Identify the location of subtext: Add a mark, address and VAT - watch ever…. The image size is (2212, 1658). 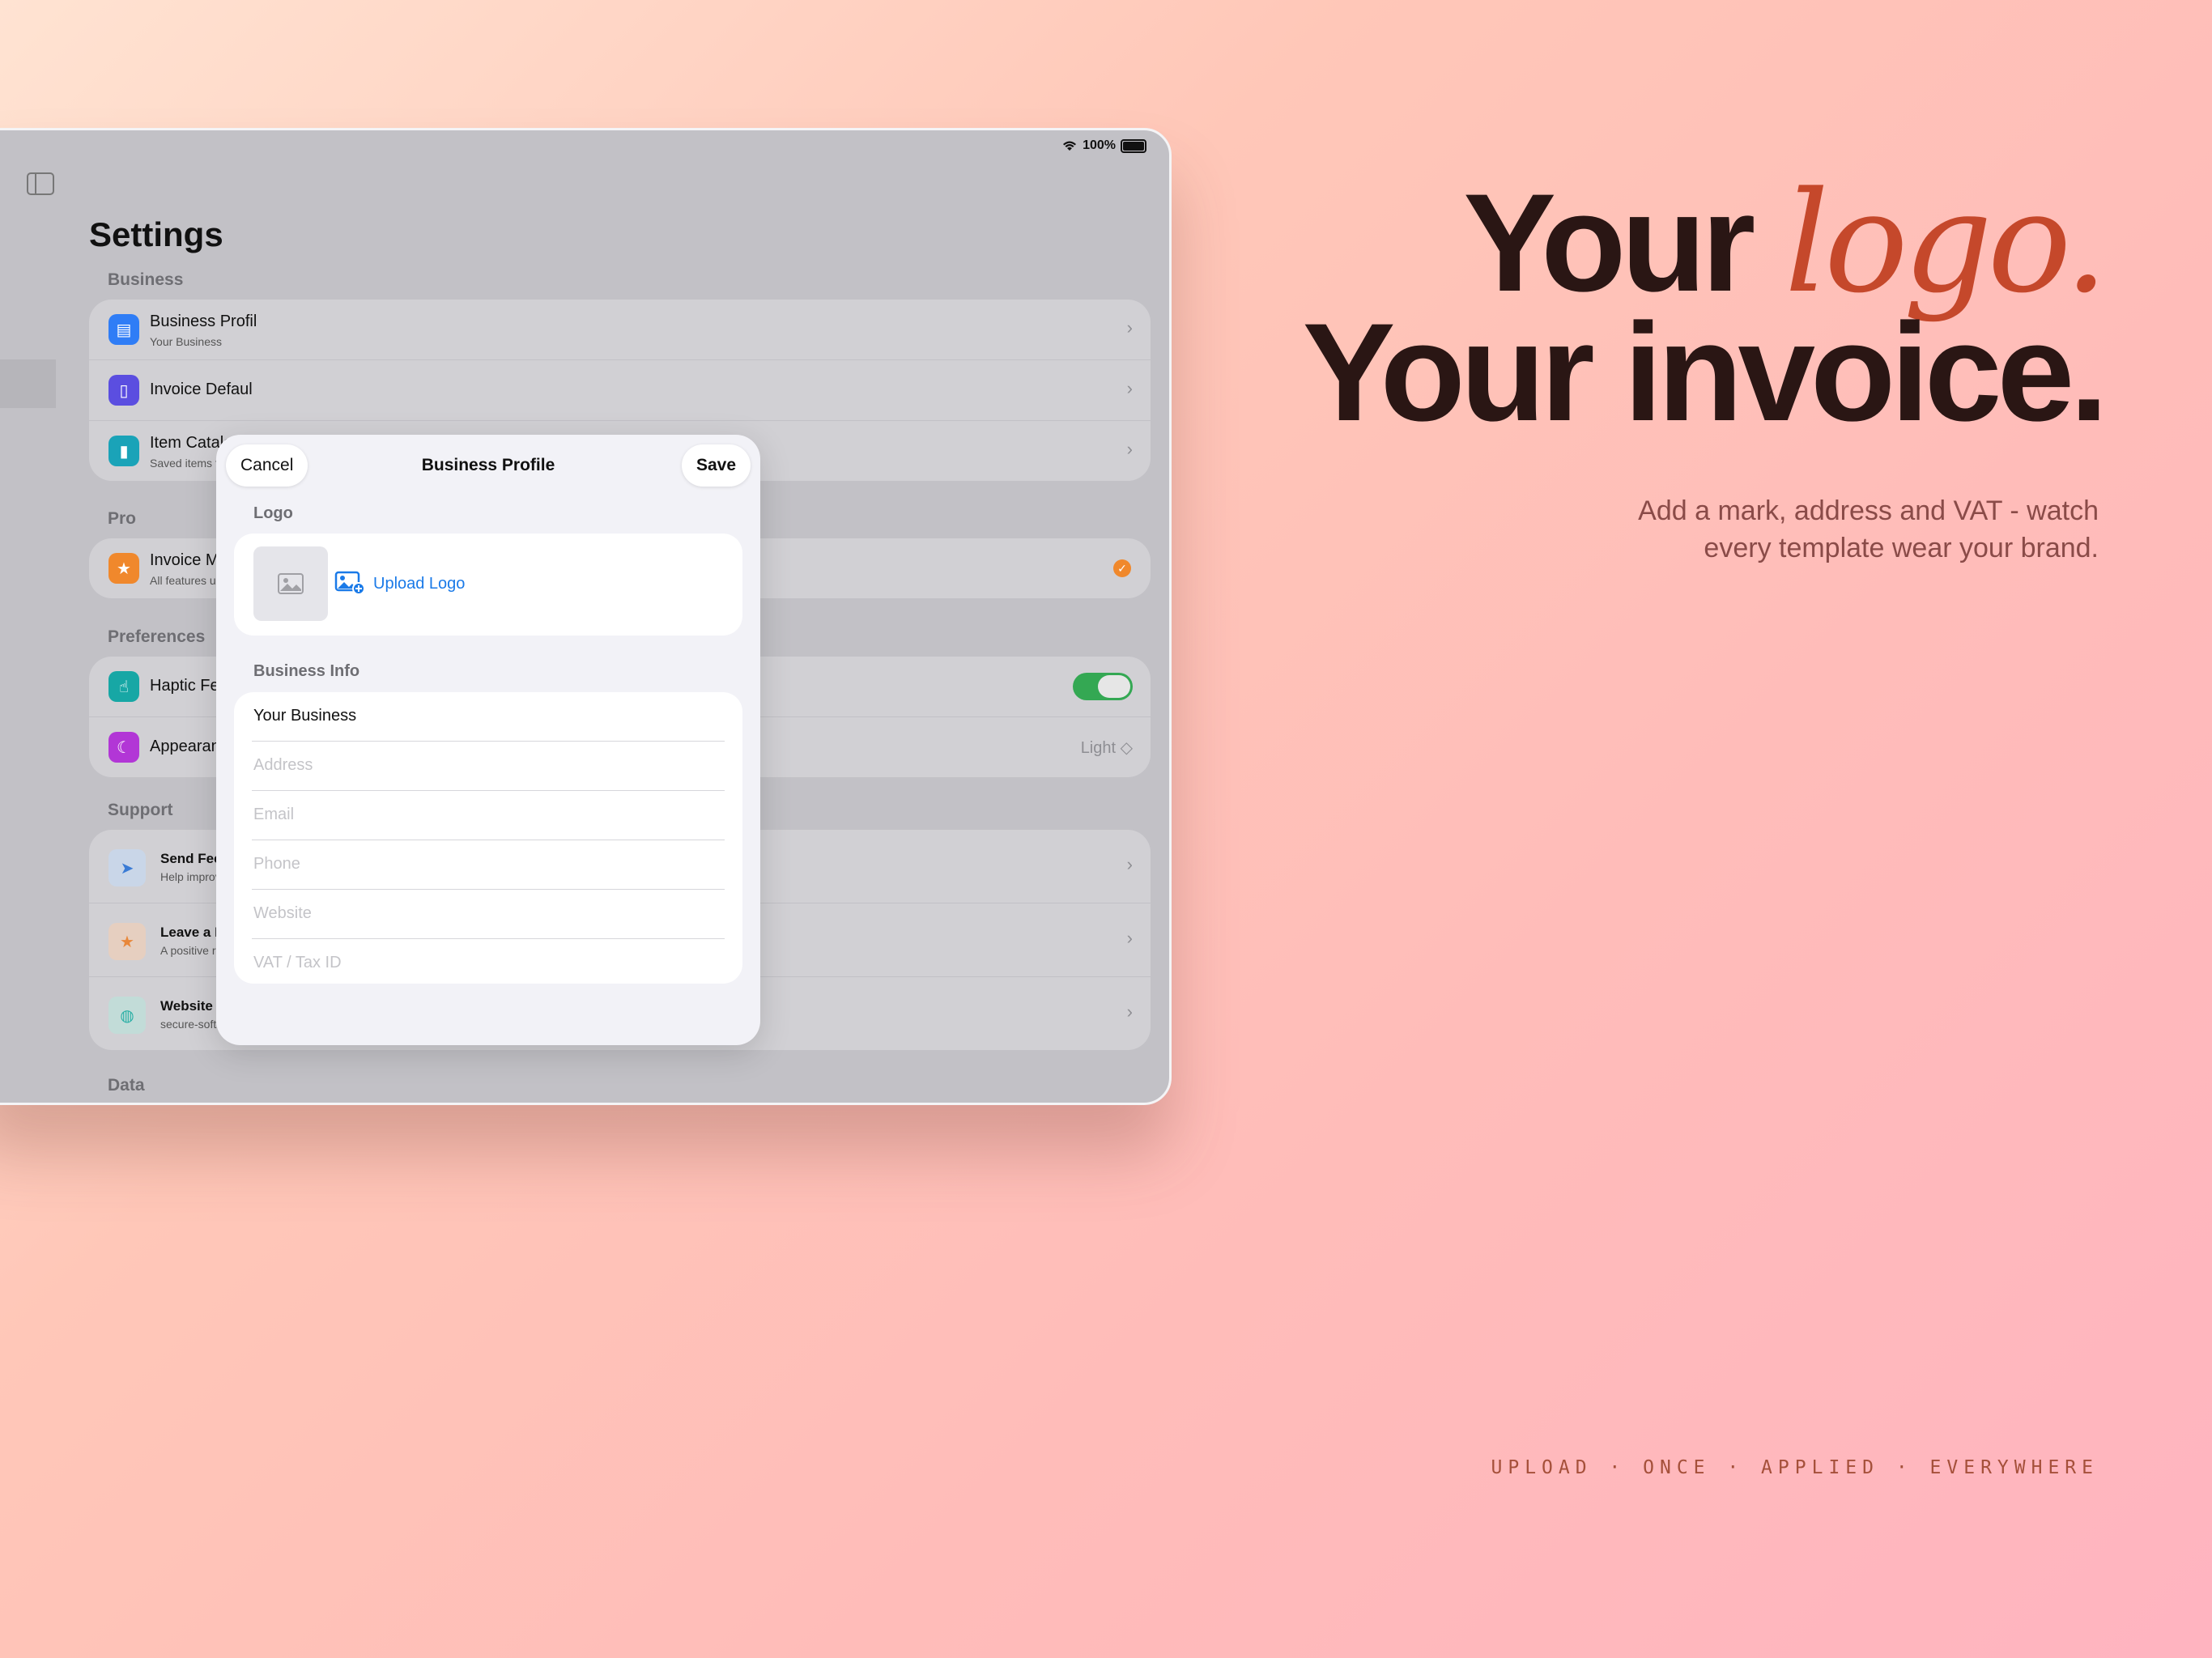
(1869, 529).